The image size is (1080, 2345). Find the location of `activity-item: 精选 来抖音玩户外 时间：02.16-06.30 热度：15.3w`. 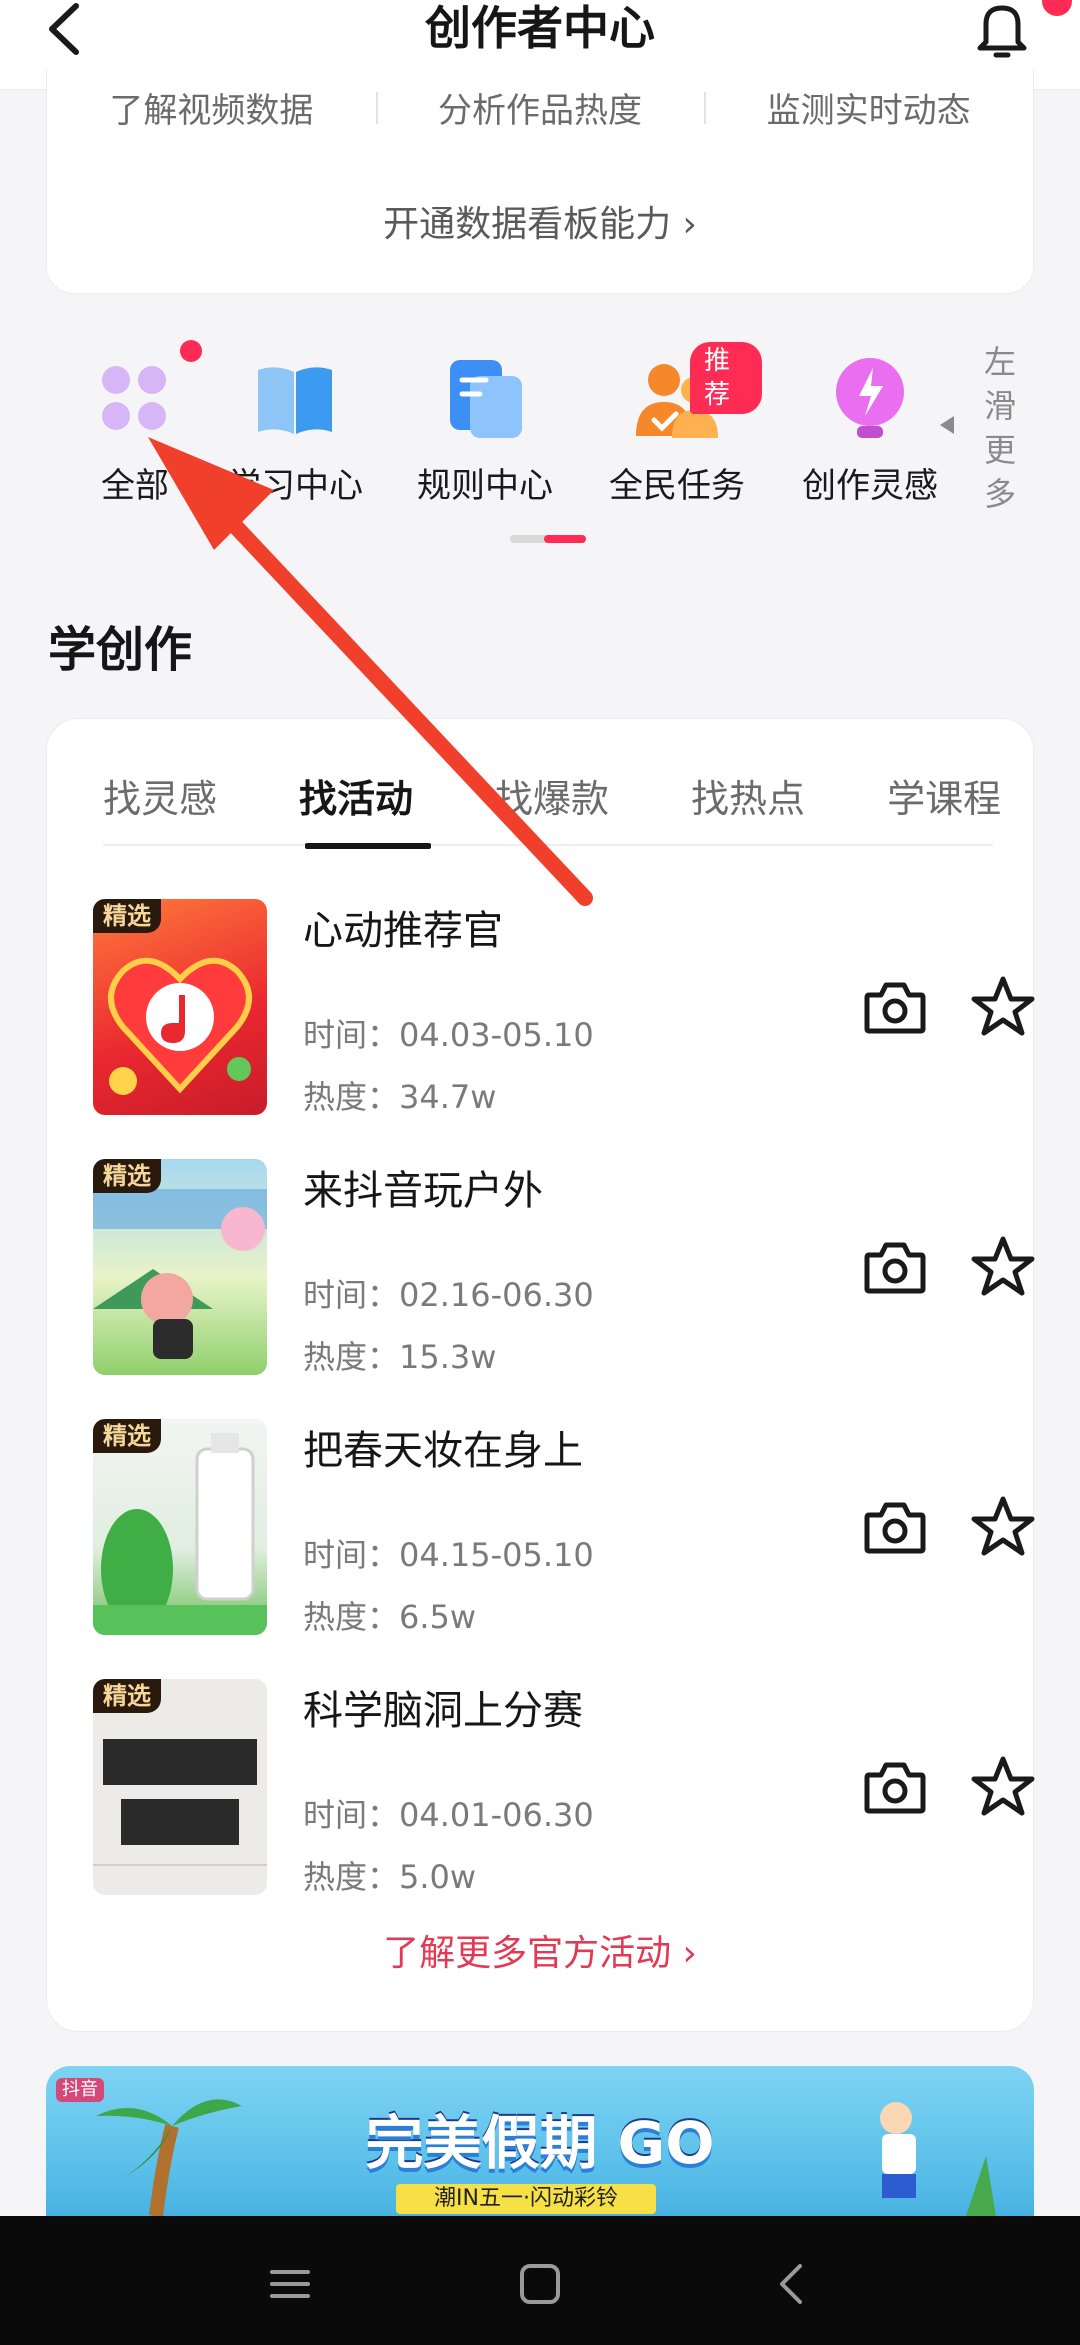

activity-item: 精选 来抖音玩户外 时间：02.16-06.30 热度：15.3w is located at coordinates (564, 1267).